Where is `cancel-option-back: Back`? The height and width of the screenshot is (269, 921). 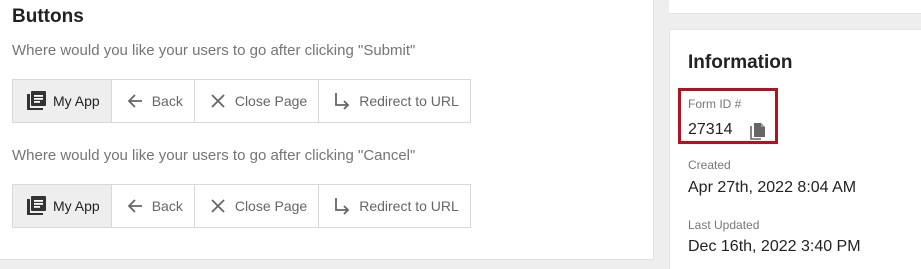
cancel-option-back: Back is located at coordinates (153, 206).